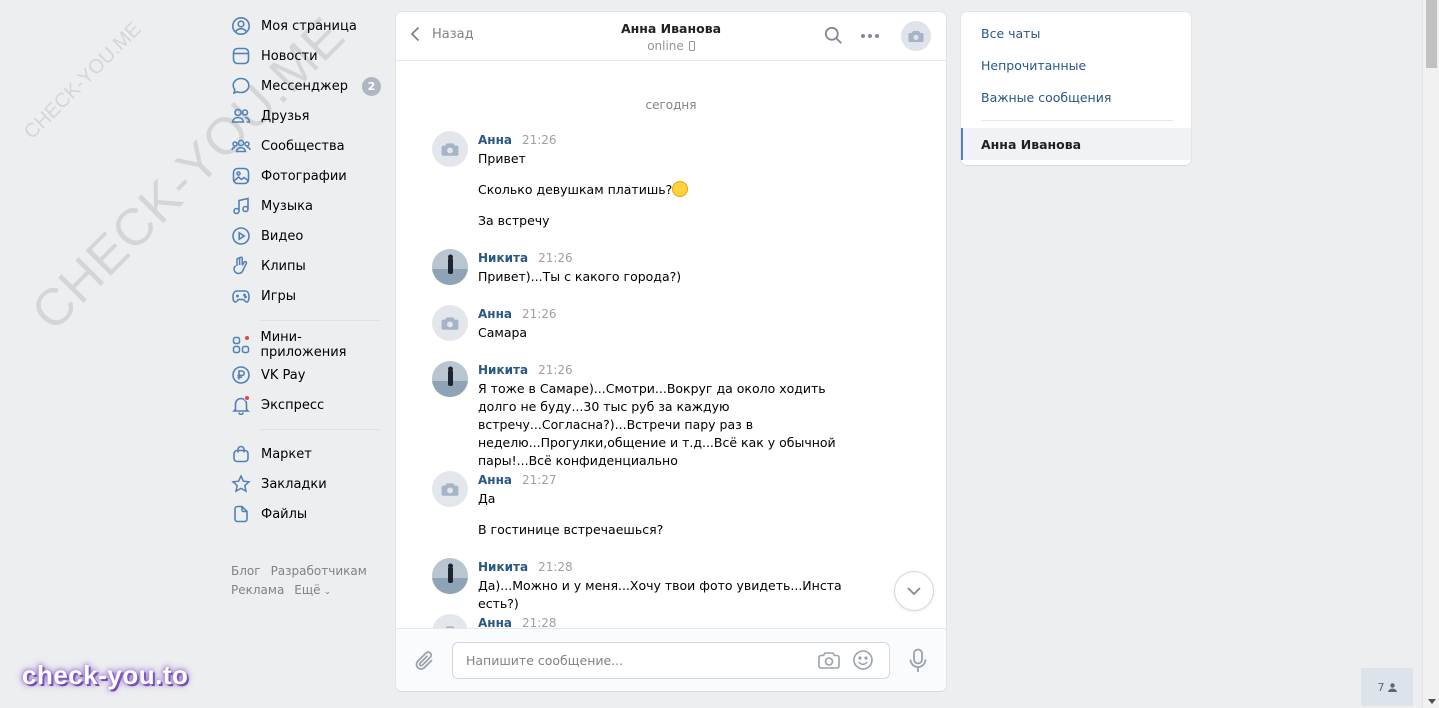 The image size is (1439, 708). I want to click on message-header: Анна 21:28, so click(517, 622).